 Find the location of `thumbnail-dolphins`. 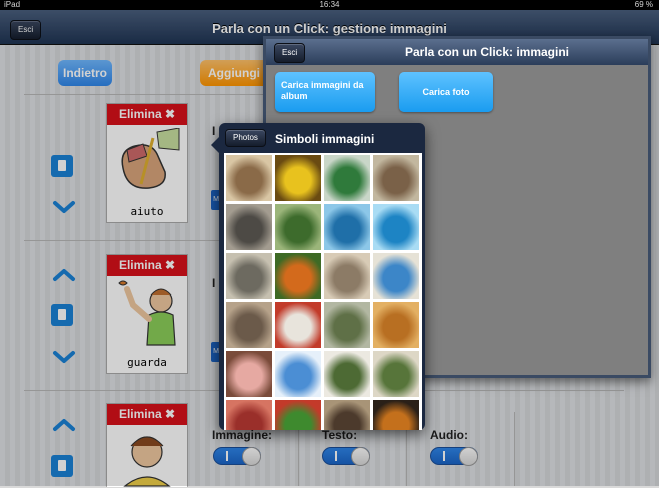

thumbnail-dolphins is located at coordinates (396, 227).